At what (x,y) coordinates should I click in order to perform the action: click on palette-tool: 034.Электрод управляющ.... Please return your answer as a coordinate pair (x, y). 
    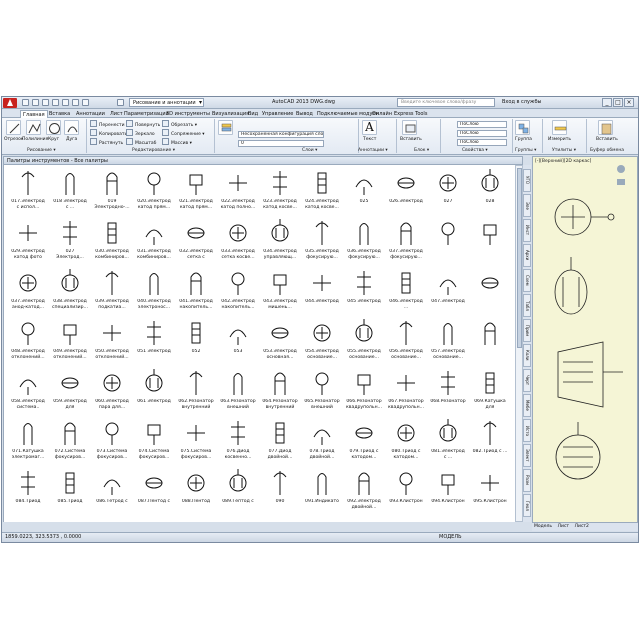
    Looking at the image, I should click on (280, 245).